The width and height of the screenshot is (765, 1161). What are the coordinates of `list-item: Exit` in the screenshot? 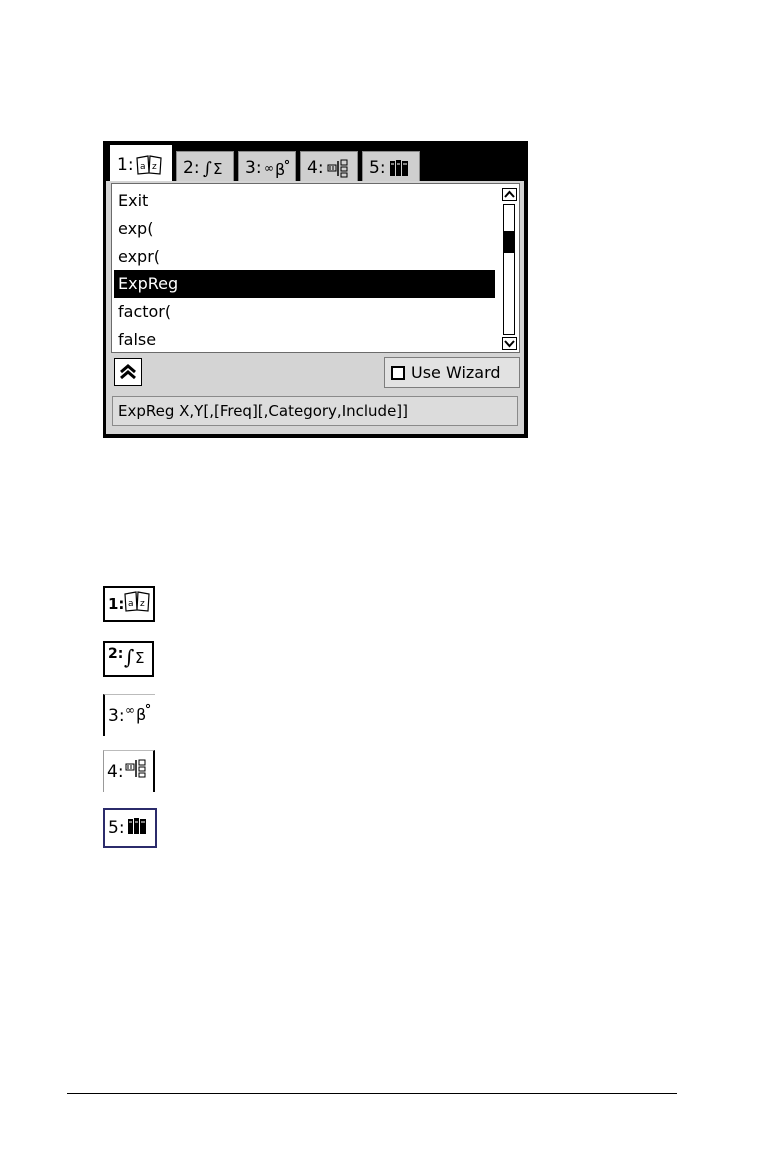 It's located at (304, 201).